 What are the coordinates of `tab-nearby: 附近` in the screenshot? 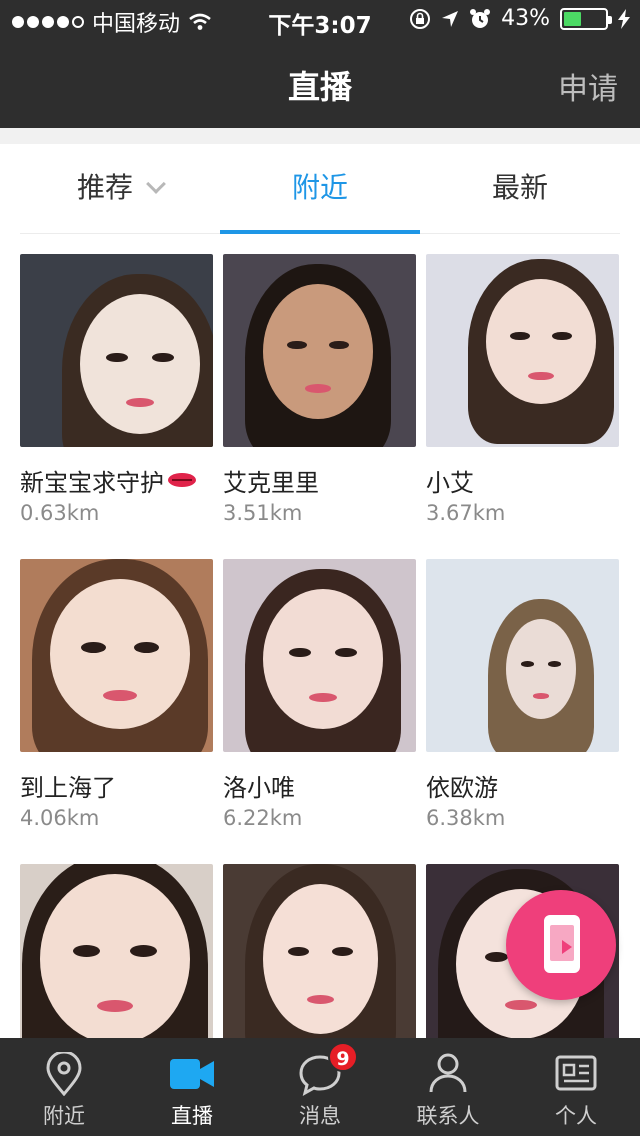 It's located at (320, 189).